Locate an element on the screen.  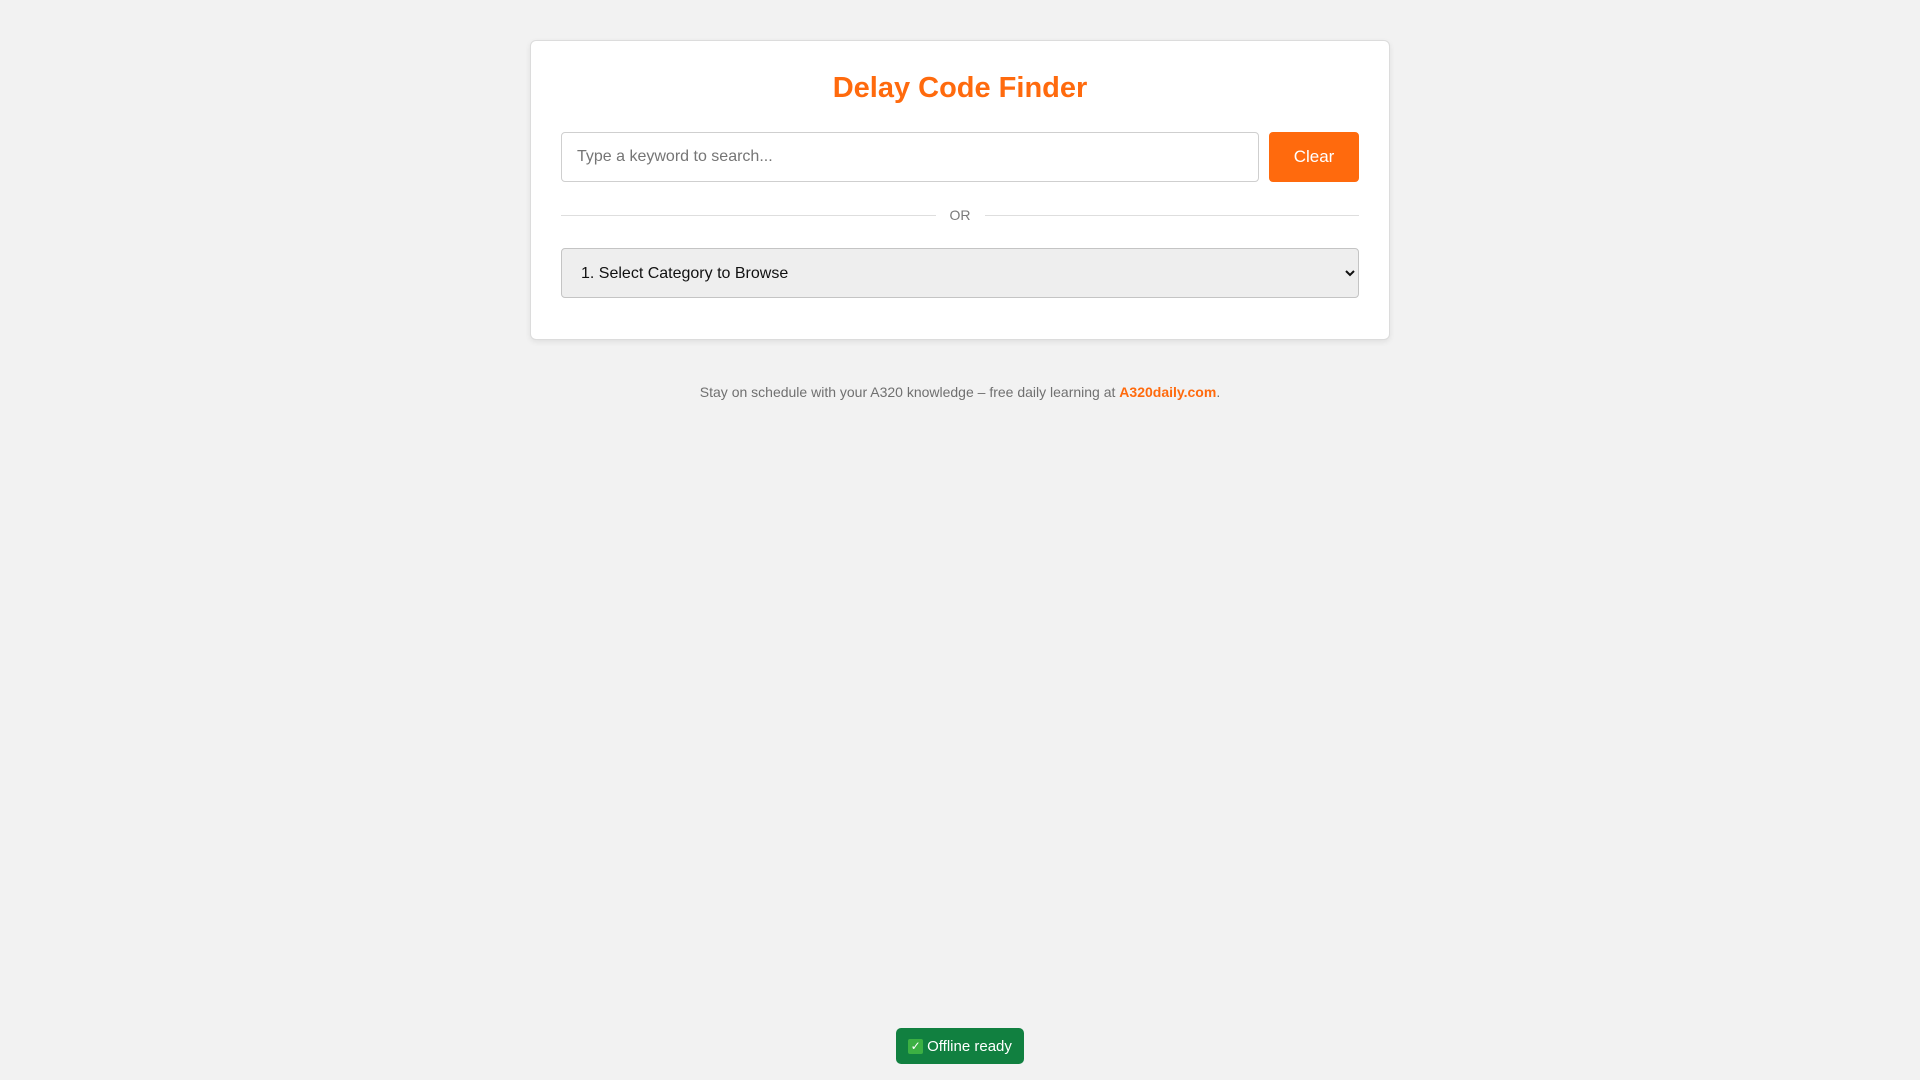
page-title: Delay Code Finder is located at coordinates (960, 88).